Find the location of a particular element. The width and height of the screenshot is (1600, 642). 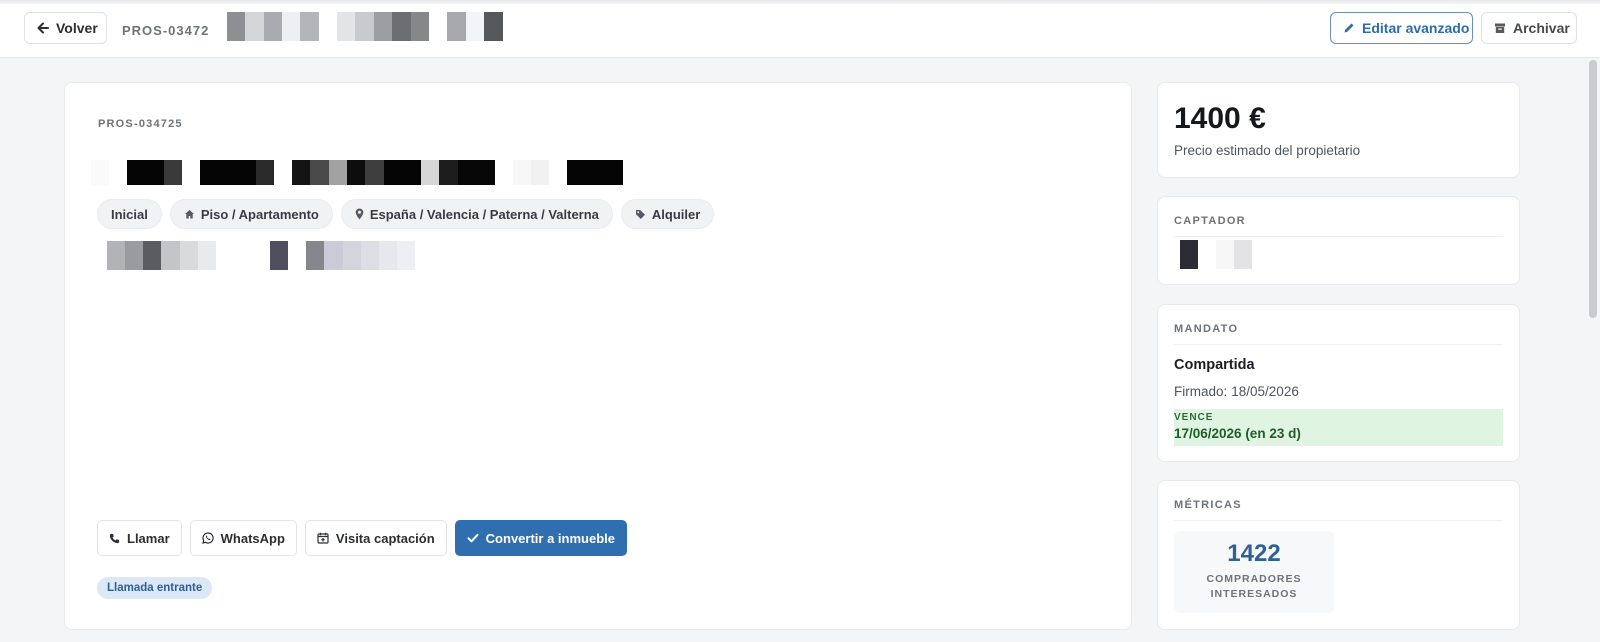

pencil-icon is located at coordinates (1349, 28).